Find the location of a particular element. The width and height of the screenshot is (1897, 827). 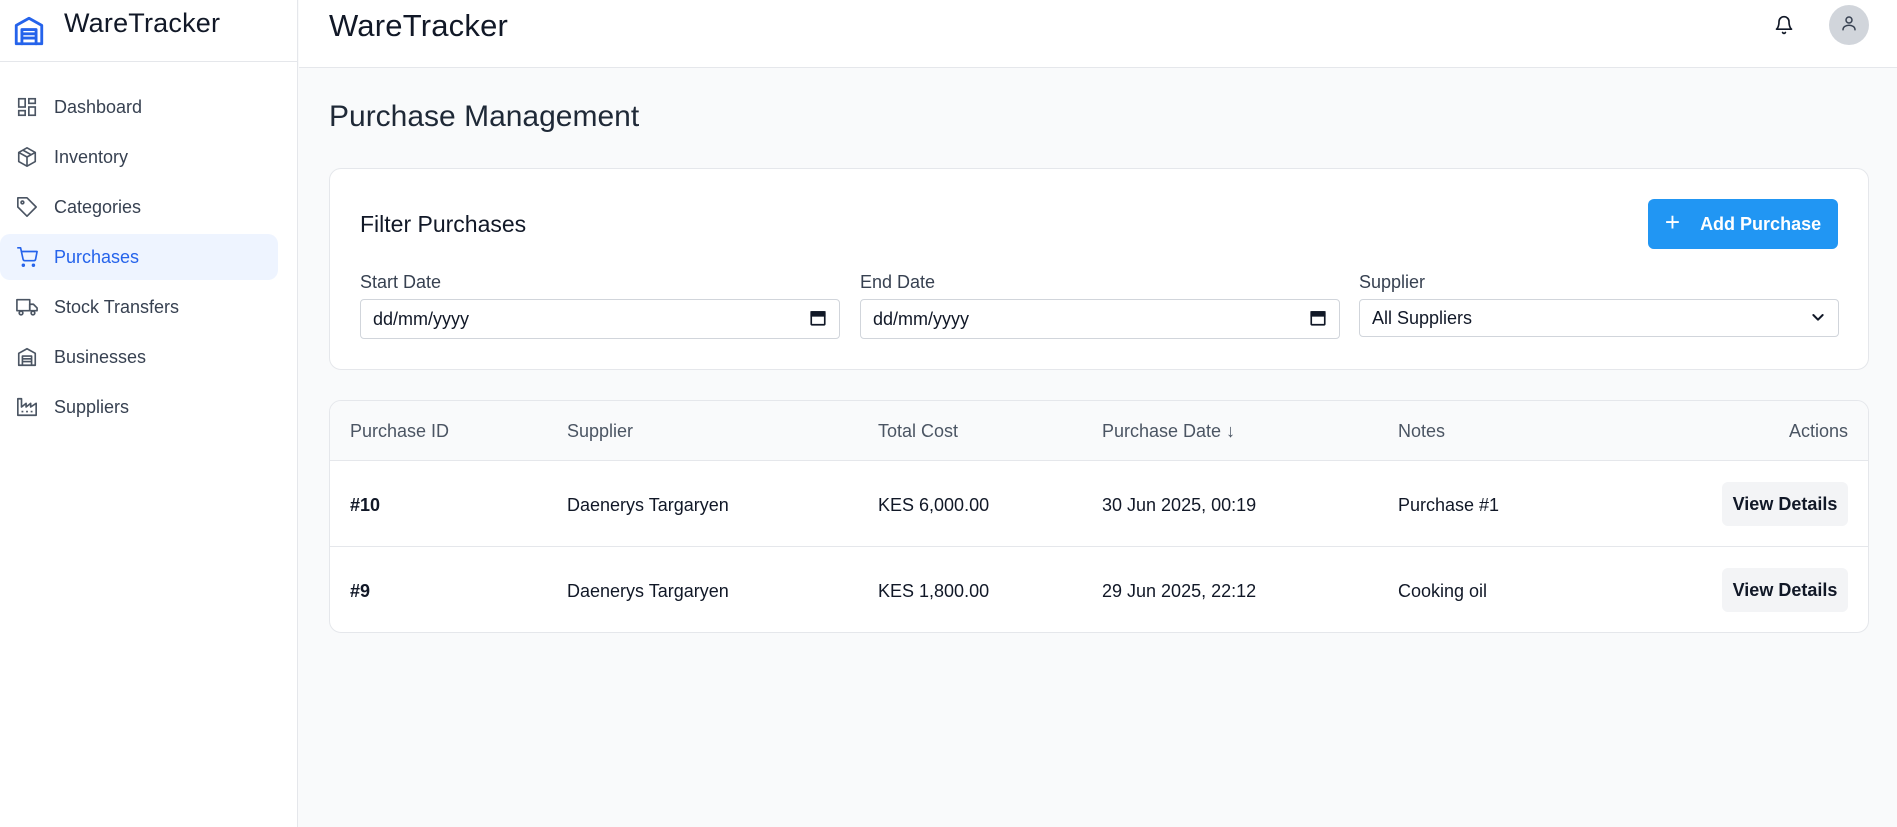

column-header-notes: Notes is located at coordinates (1421, 431).